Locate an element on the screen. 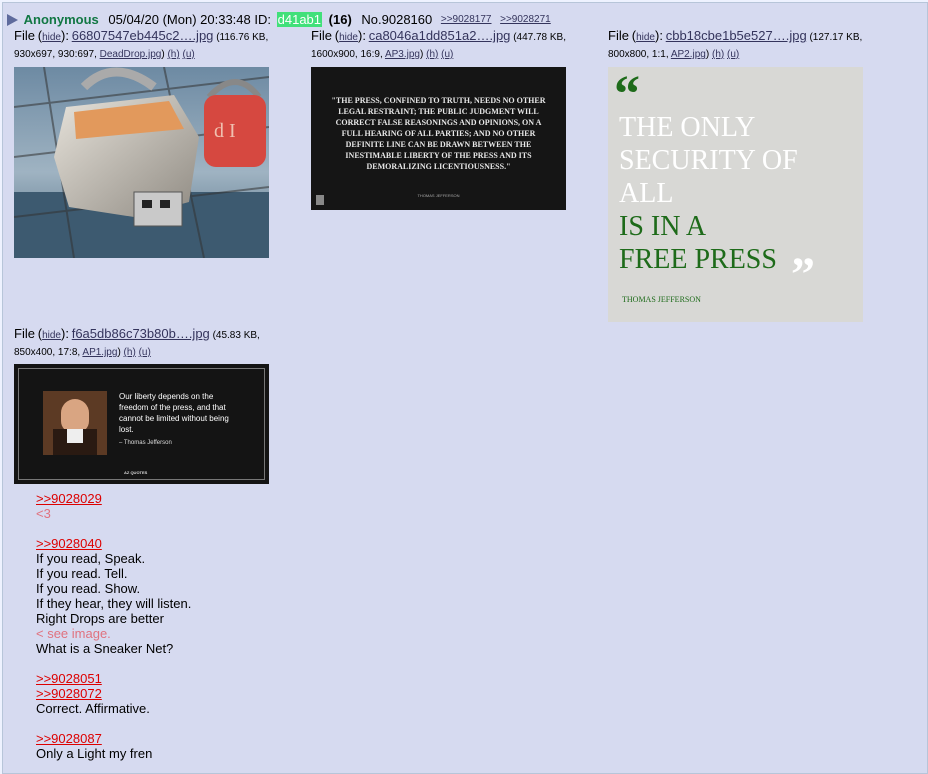  message-line: If you read. Show. is located at coordinates (88, 588).